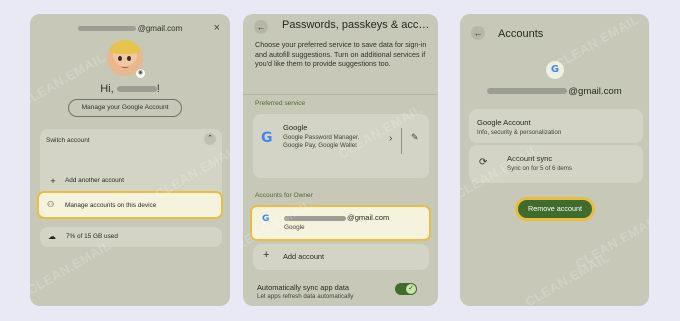 The height and width of the screenshot is (321, 680). Describe the element at coordinates (504, 122) in the screenshot. I see `google-account-title: Google Account` at that location.